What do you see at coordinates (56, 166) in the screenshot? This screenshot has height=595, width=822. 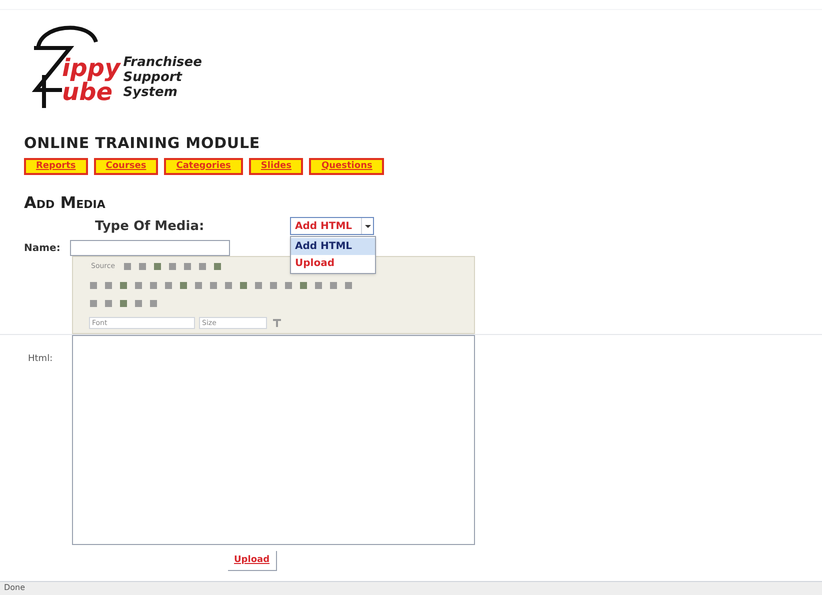 I see `nav-link: Reports` at bounding box center [56, 166].